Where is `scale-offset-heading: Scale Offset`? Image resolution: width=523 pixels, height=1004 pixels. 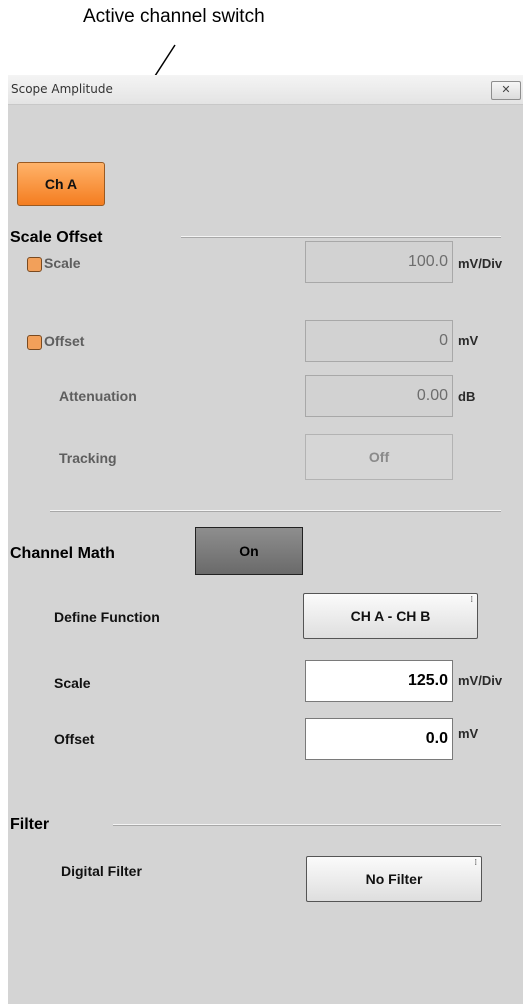
scale-offset-heading: Scale Offset is located at coordinates (56, 237).